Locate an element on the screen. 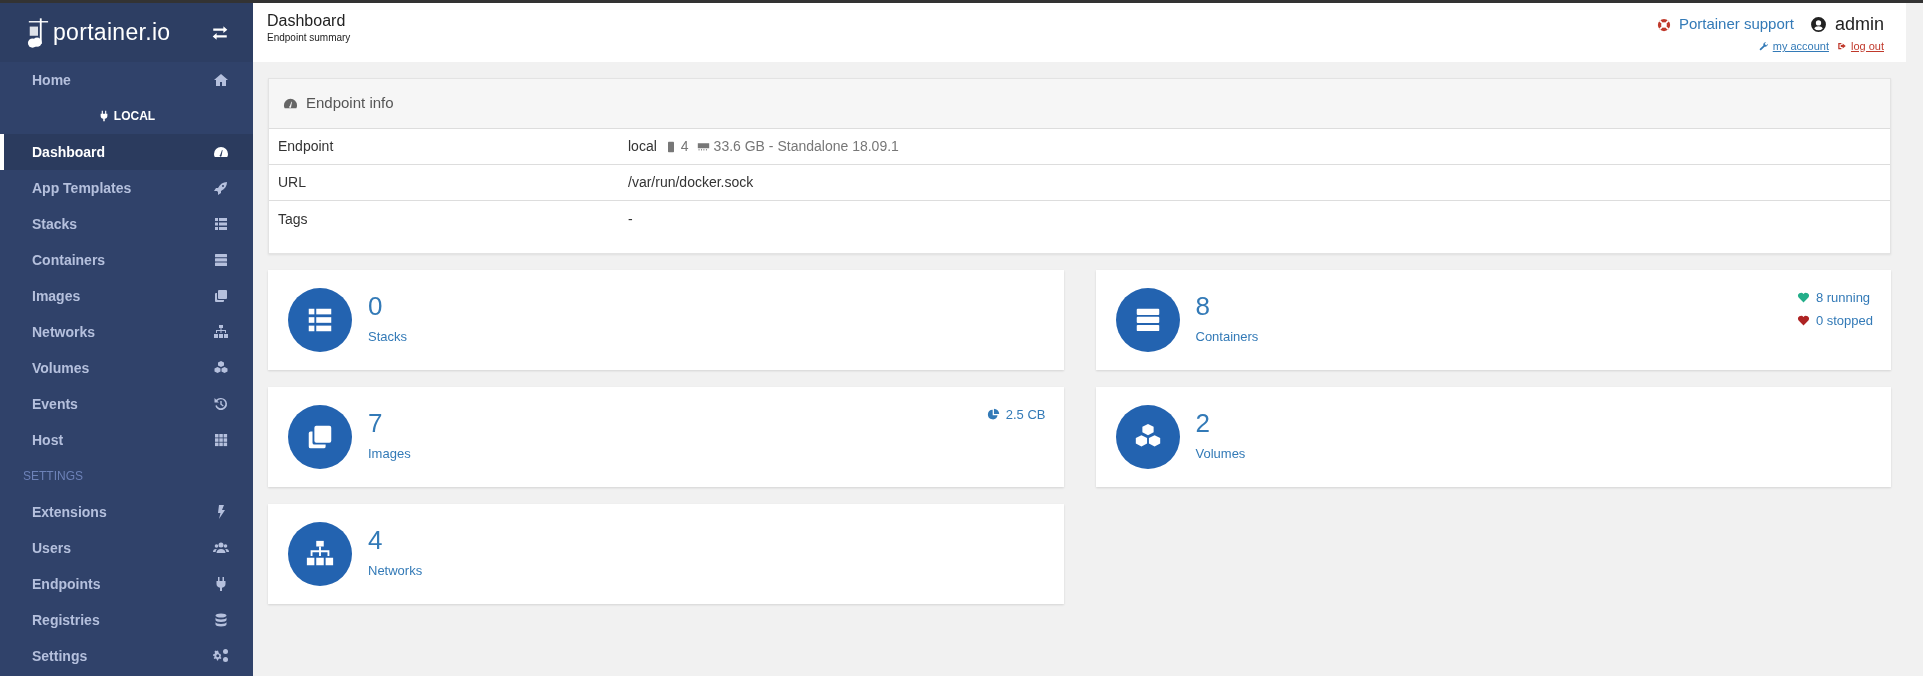  table-cell-text: - is located at coordinates (630, 219).